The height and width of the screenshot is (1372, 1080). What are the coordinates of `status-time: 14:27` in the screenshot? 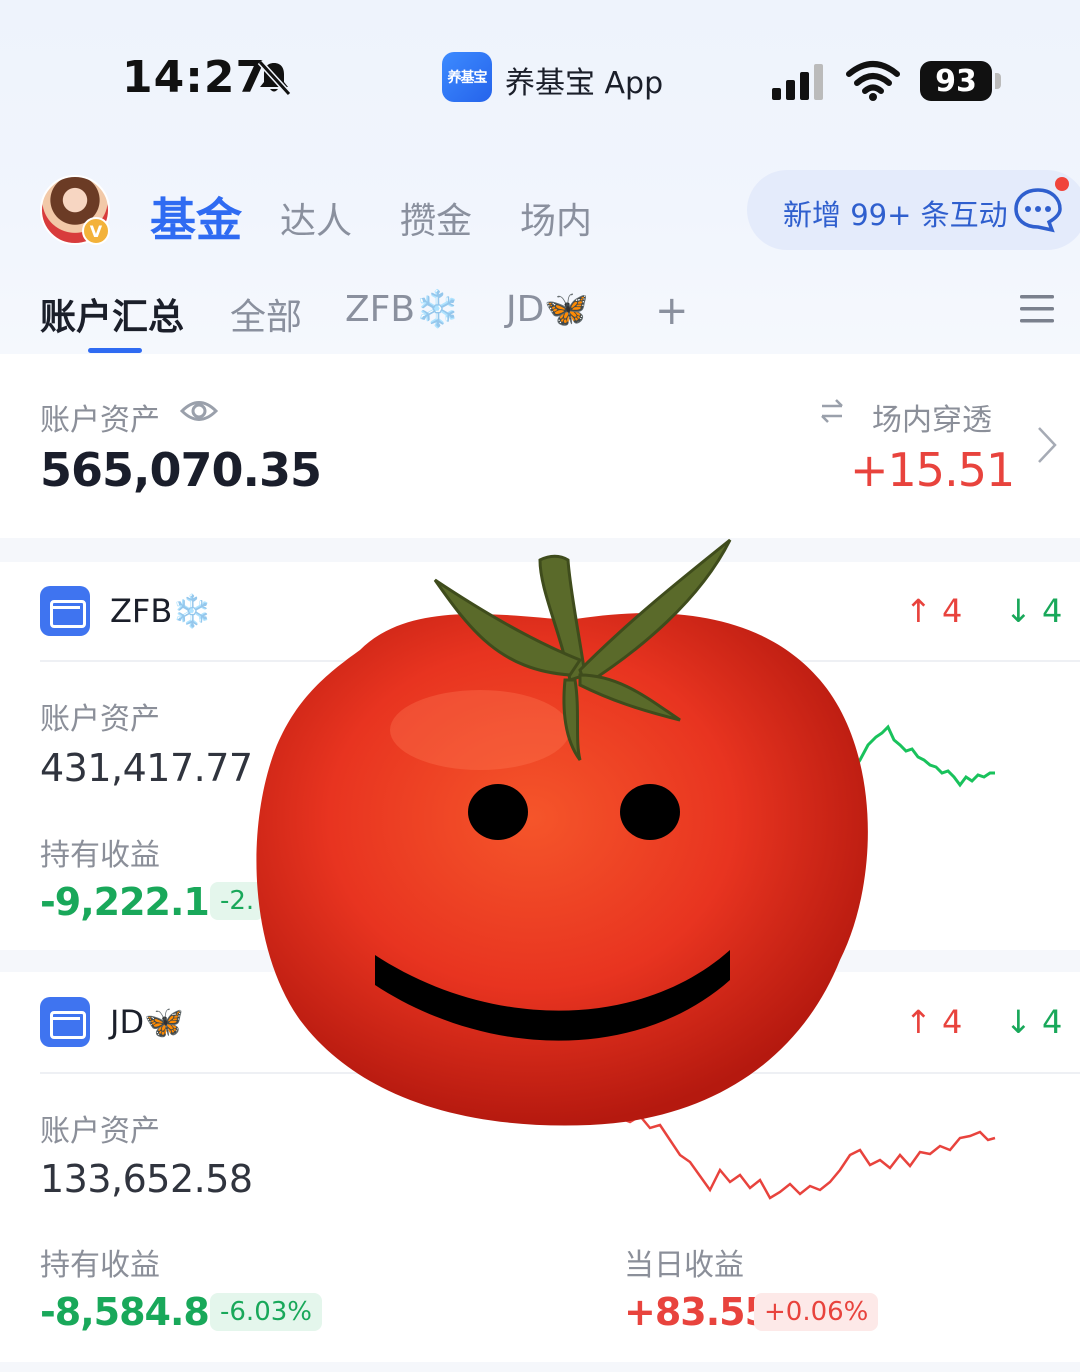 It's located at (195, 77).